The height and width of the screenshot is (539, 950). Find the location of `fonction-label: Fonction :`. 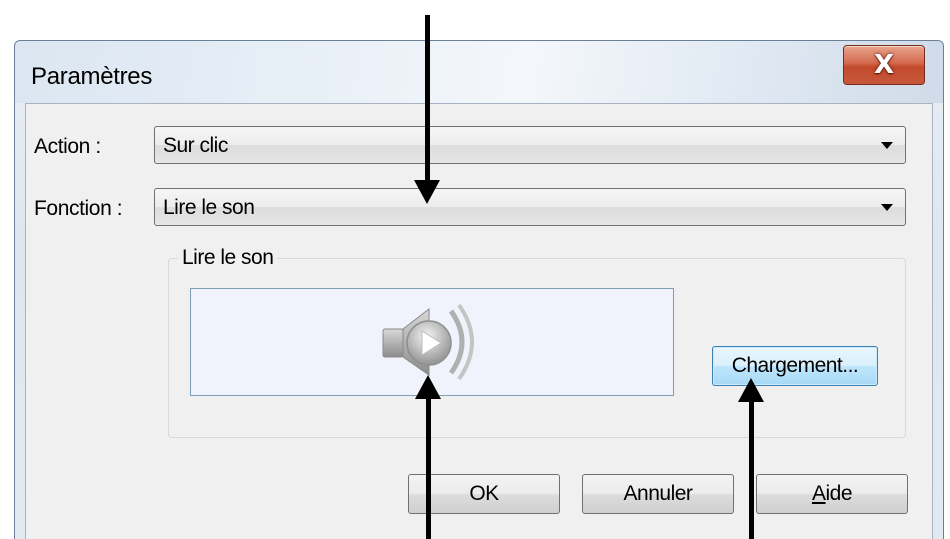

fonction-label: Fonction : is located at coordinates (78, 208).